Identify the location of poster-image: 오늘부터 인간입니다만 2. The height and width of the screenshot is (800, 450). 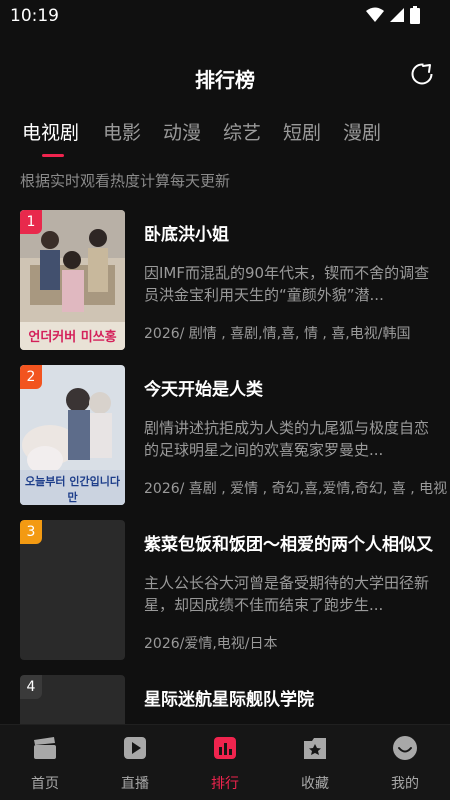
(72, 435).